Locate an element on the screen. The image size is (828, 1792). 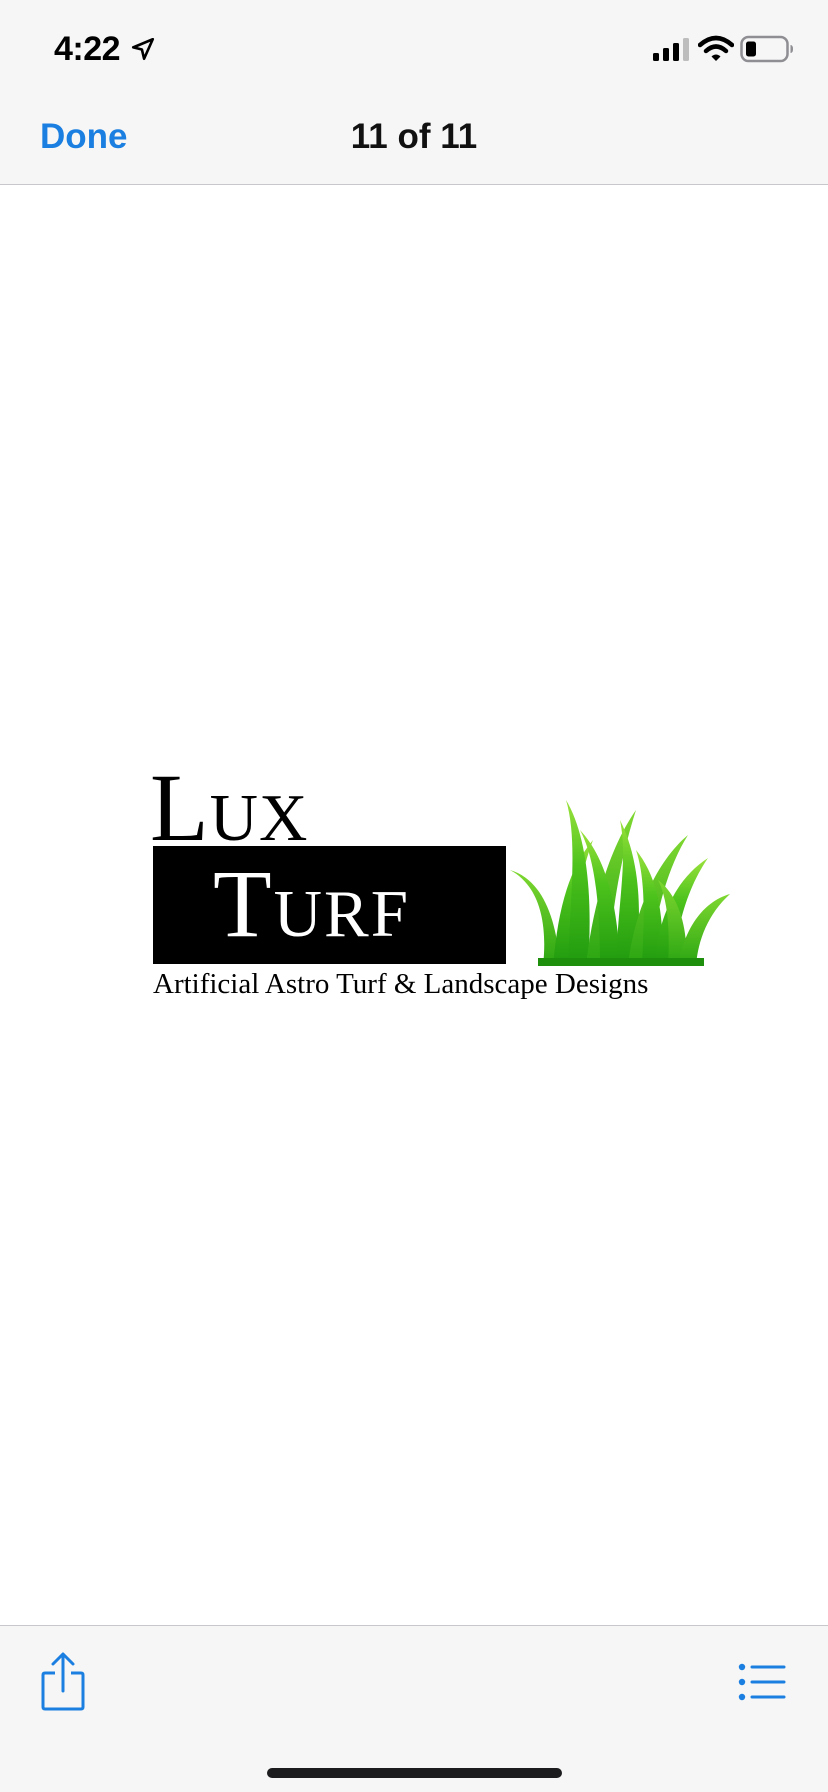
navigation-bar: Done 11 of 11 is located at coordinates (414, 140).